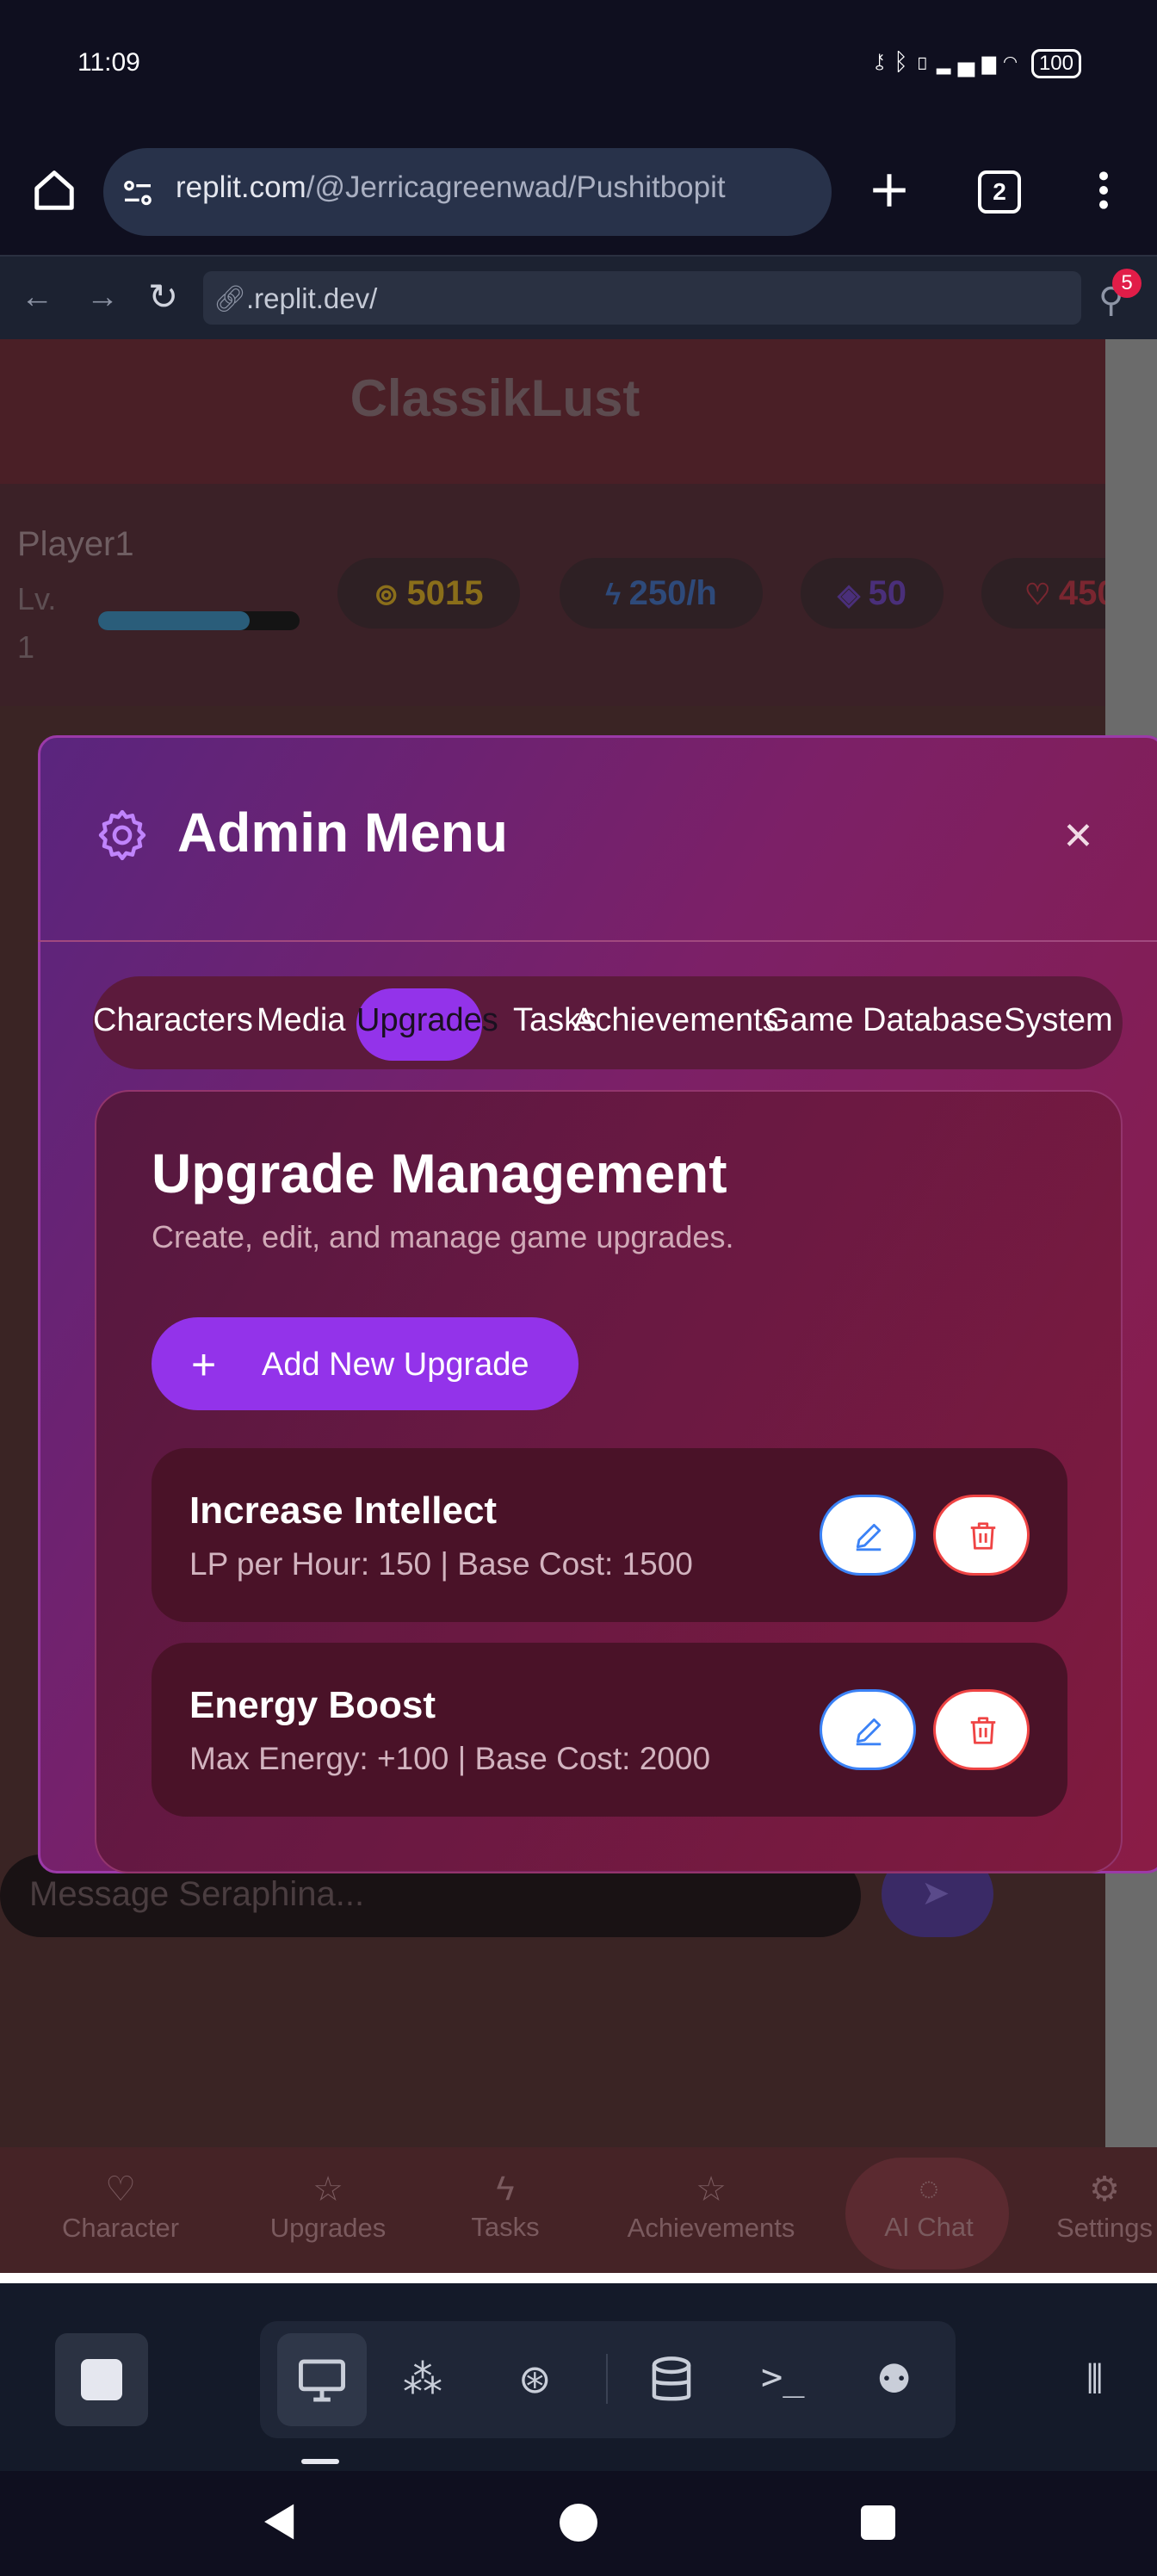  Describe the element at coordinates (301, 1021) in the screenshot. I see `tab-media: Media` at that location.